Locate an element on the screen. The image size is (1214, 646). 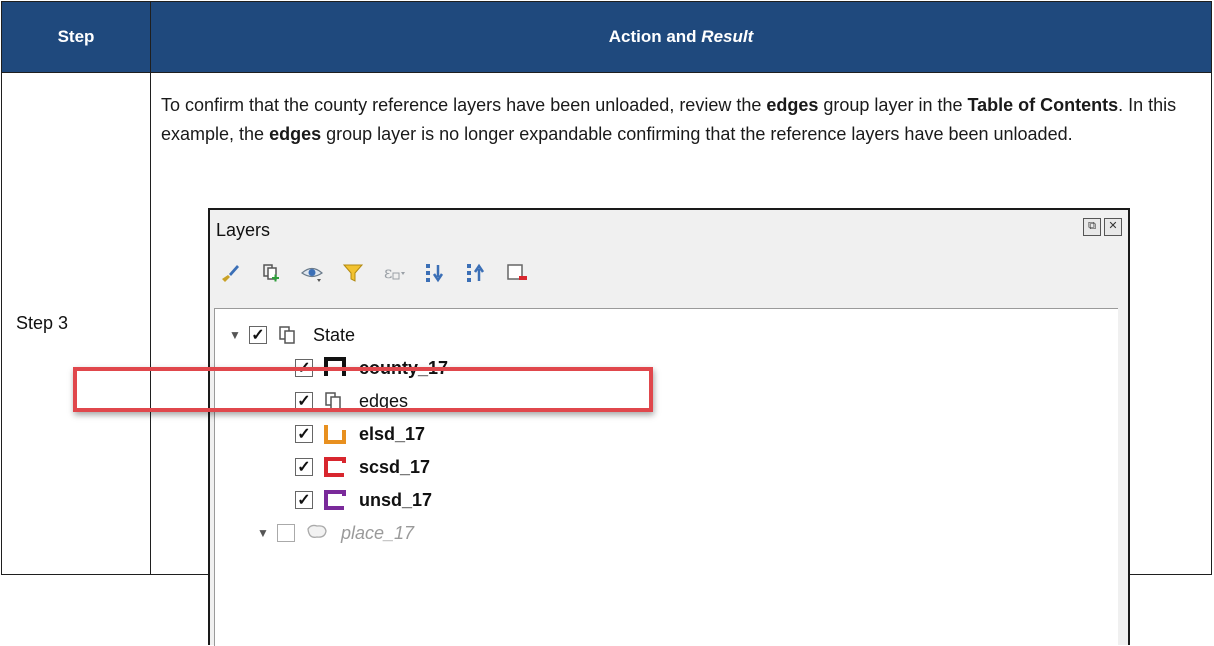
layer-row-unsd-17: ✓ unsd_17 is located at coordinates (363, 500).